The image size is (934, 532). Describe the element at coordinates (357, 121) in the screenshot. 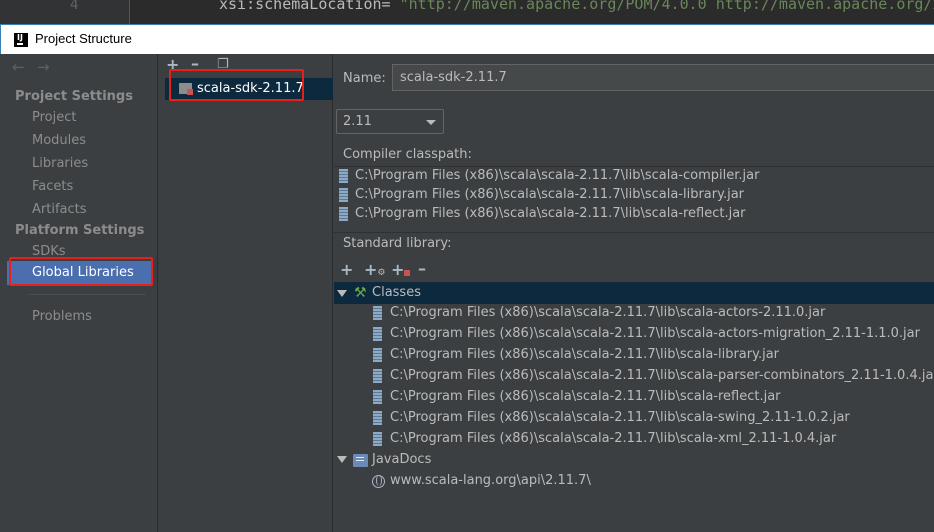

I see `version-value: 2.11` at that location.